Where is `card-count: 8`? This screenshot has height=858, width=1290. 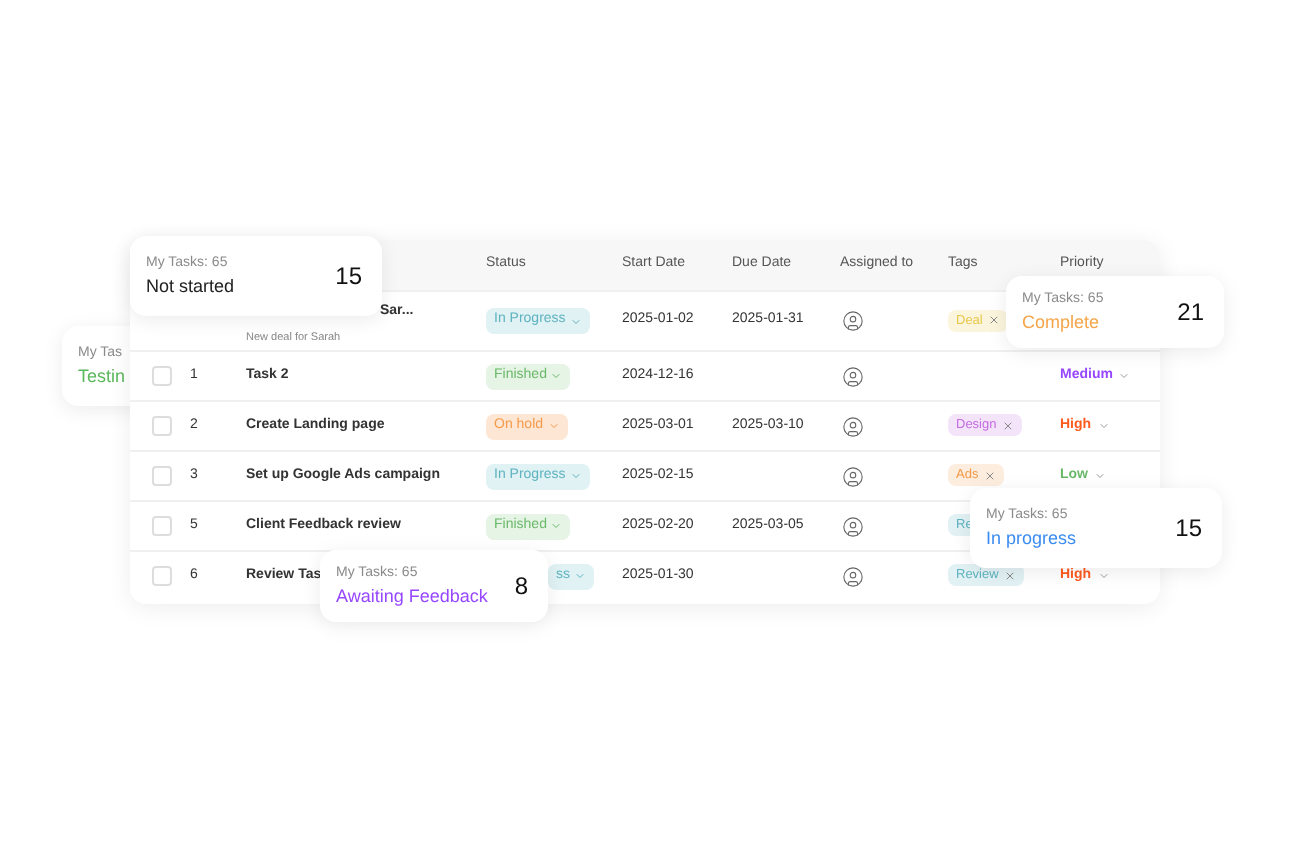 card-count: 8 is located at coordinates (521, 587).